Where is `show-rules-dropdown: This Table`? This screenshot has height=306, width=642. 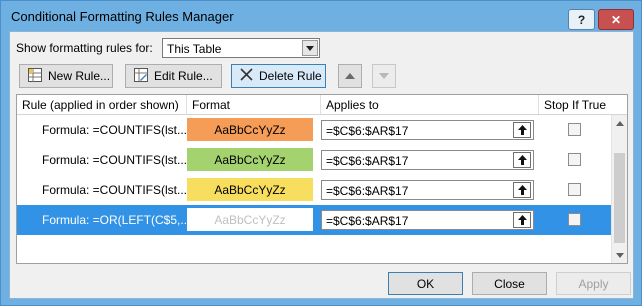
show-rules-dropdown: This Table is located at coordinates (241, 48).